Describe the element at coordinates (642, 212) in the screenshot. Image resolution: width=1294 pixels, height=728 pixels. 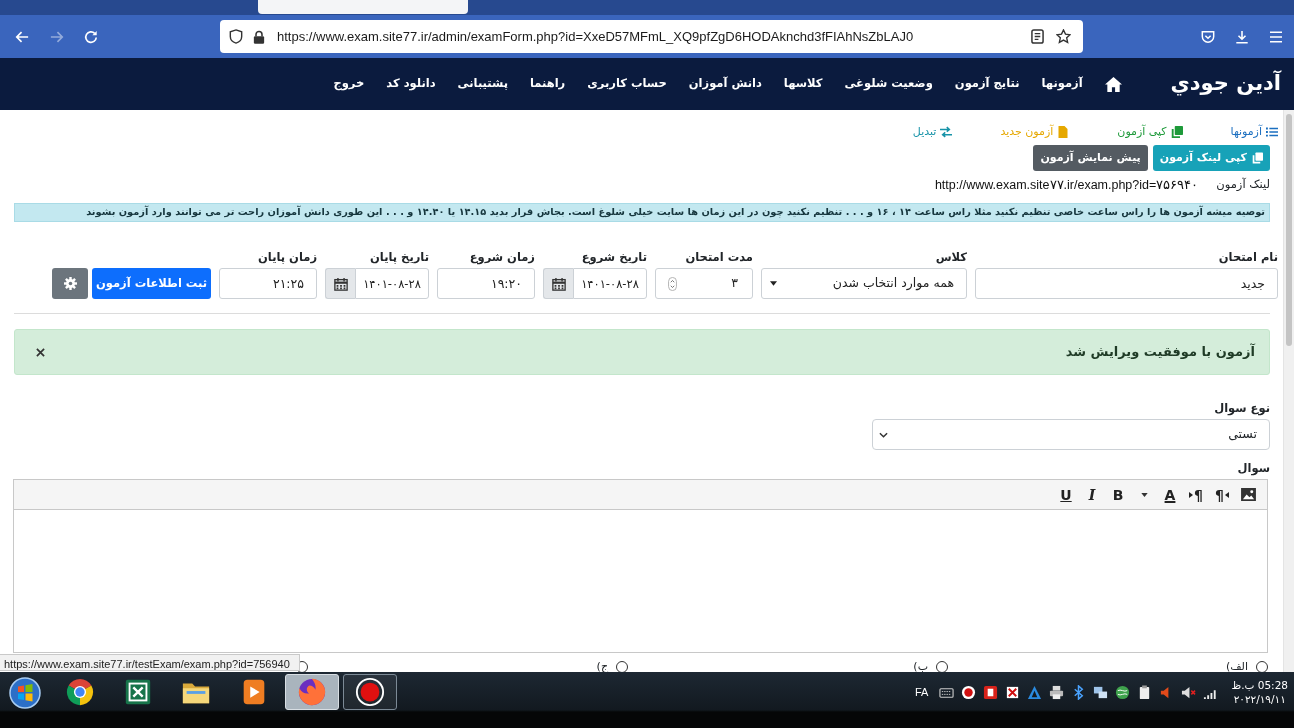
I see `notice-alert: توصیه میشه آزمون ها را راس ساعت خاصی تنظیم نکنید مثلا راس ساعت ۱۴ ، ۱۶ و . . . تنظیم نکنید چون در این زمان ها سایت خیلی شلوغ است. بجاش قرار بدید ۱۴.۱۵ یا ۱۴.۴۰ و . . . این طوری دانش آموزان راحت تر می توانند وارد آزمون بشوند` at that location.